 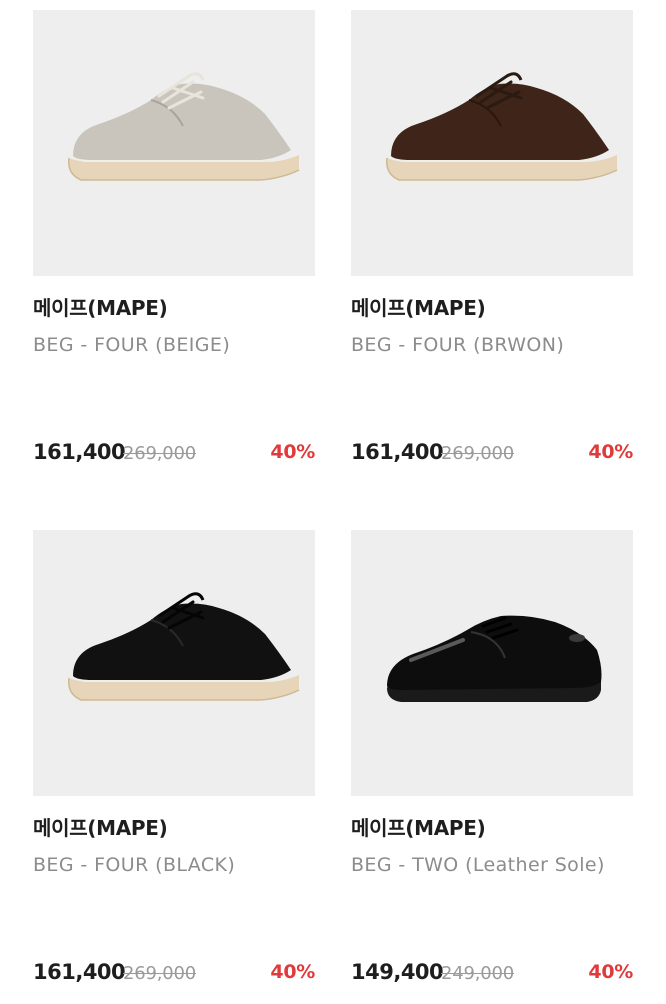 What do you see at coordinates (478, 973) in the screenshot?
I see `original-price: 249,000` at bounding box center [478, 973].